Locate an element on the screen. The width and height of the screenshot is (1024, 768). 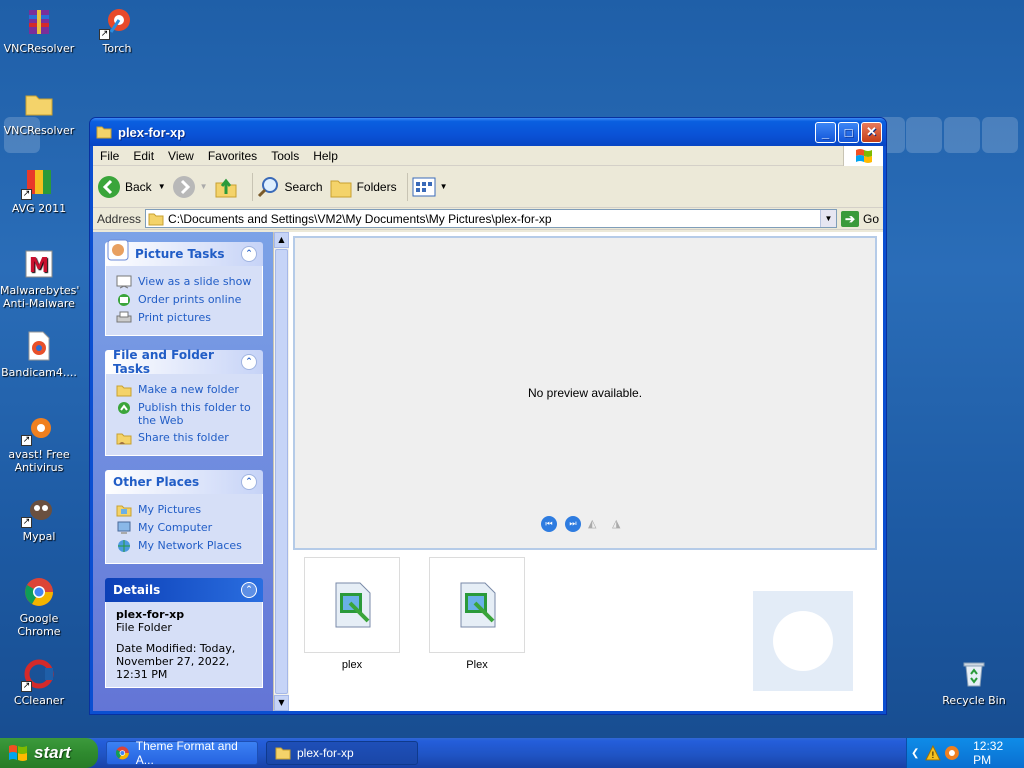
forward-button: ▼ is located at coordinates (190, 187).